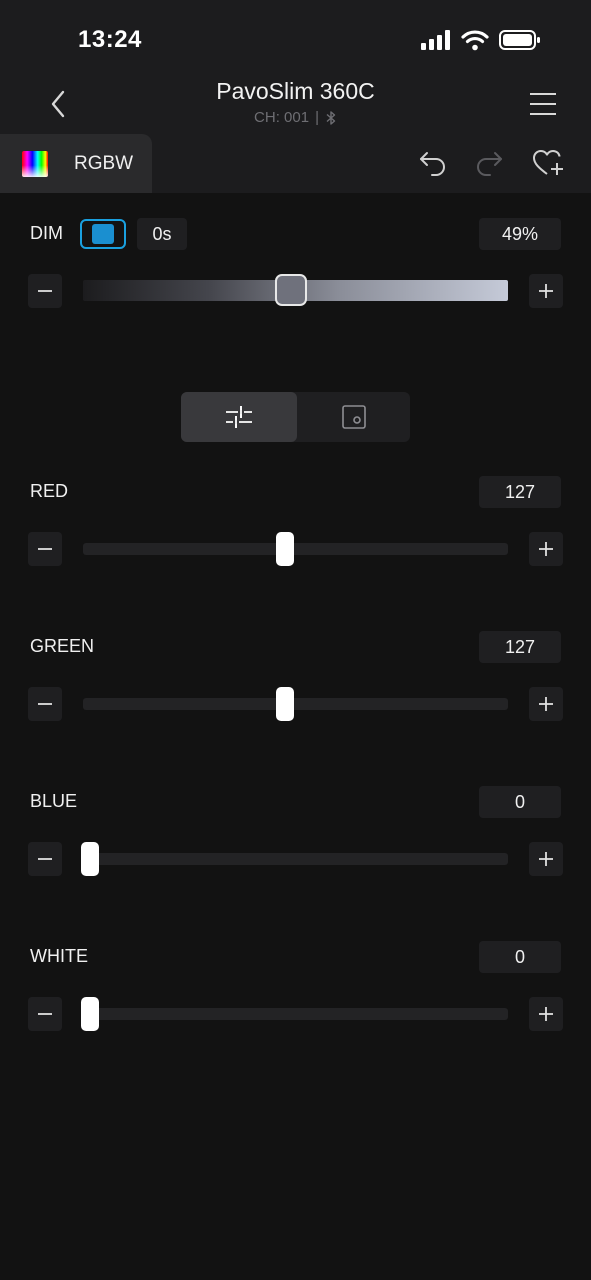 This screenshot has width=591, height=1280. I want to click on dim-value-field: 49%, so click(520, 234).